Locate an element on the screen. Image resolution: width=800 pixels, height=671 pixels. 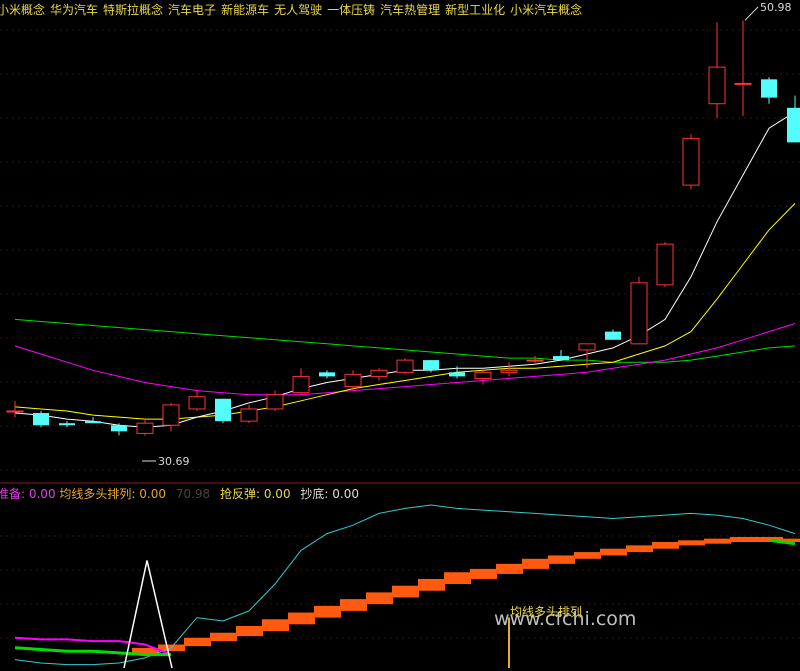
legend-rebound: 抢反弹: 0.00 is located at coordinates (255, 494).